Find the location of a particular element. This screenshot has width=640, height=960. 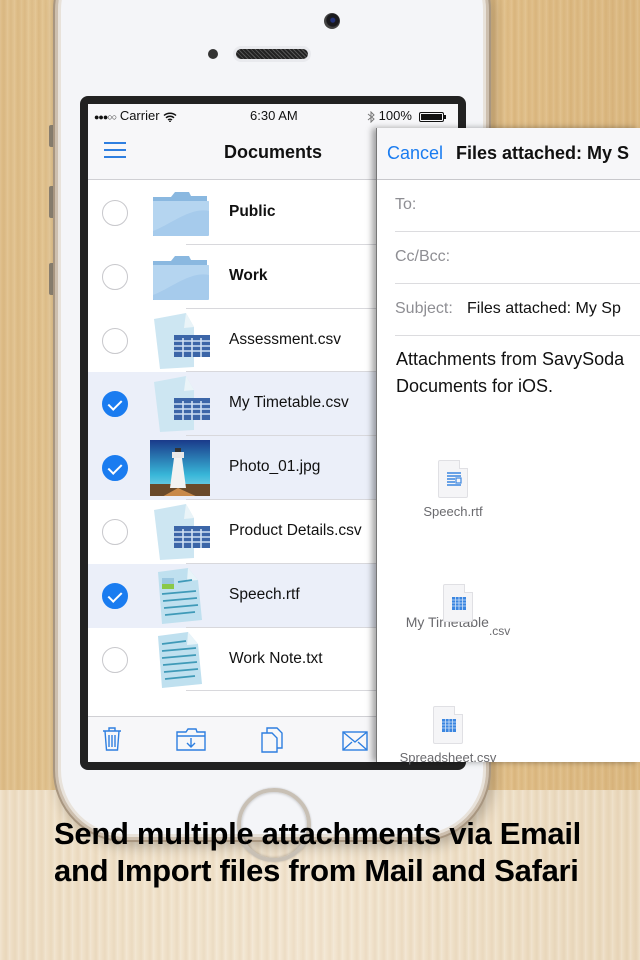

rich-text-file-icon is located at coordinates (180, 595).